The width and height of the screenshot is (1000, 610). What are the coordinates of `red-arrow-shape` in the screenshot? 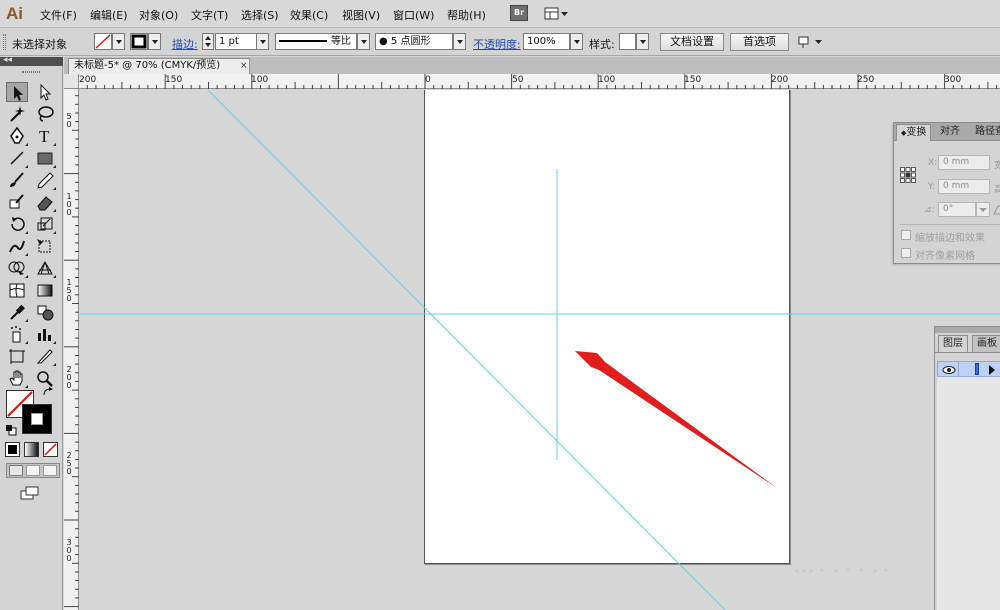 It's located at (677, 420).